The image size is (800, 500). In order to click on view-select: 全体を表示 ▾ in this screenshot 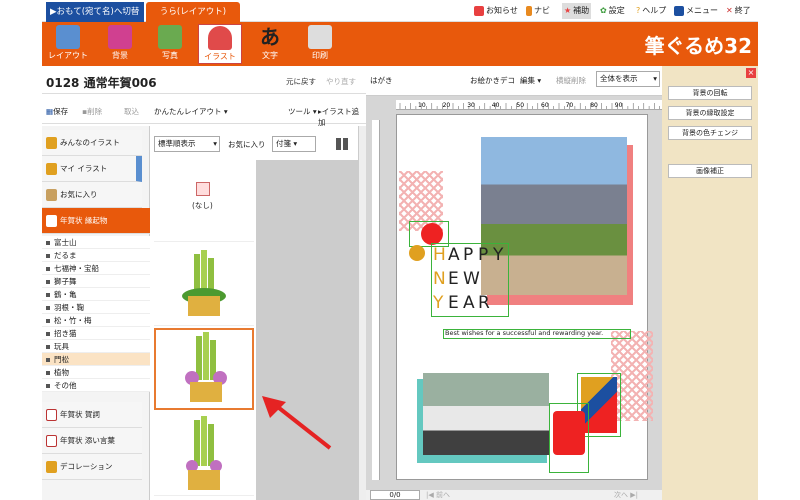, I will do `click(628, 79)`.